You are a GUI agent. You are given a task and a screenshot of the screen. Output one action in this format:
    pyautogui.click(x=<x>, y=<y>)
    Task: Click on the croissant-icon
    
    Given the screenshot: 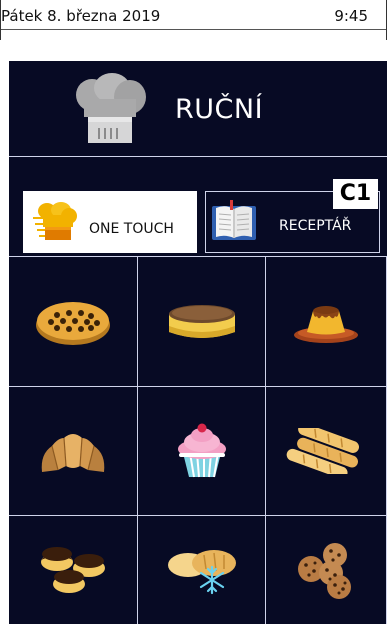 What is the action you would take?
    pyautogui.click(x=73, y=453)
    